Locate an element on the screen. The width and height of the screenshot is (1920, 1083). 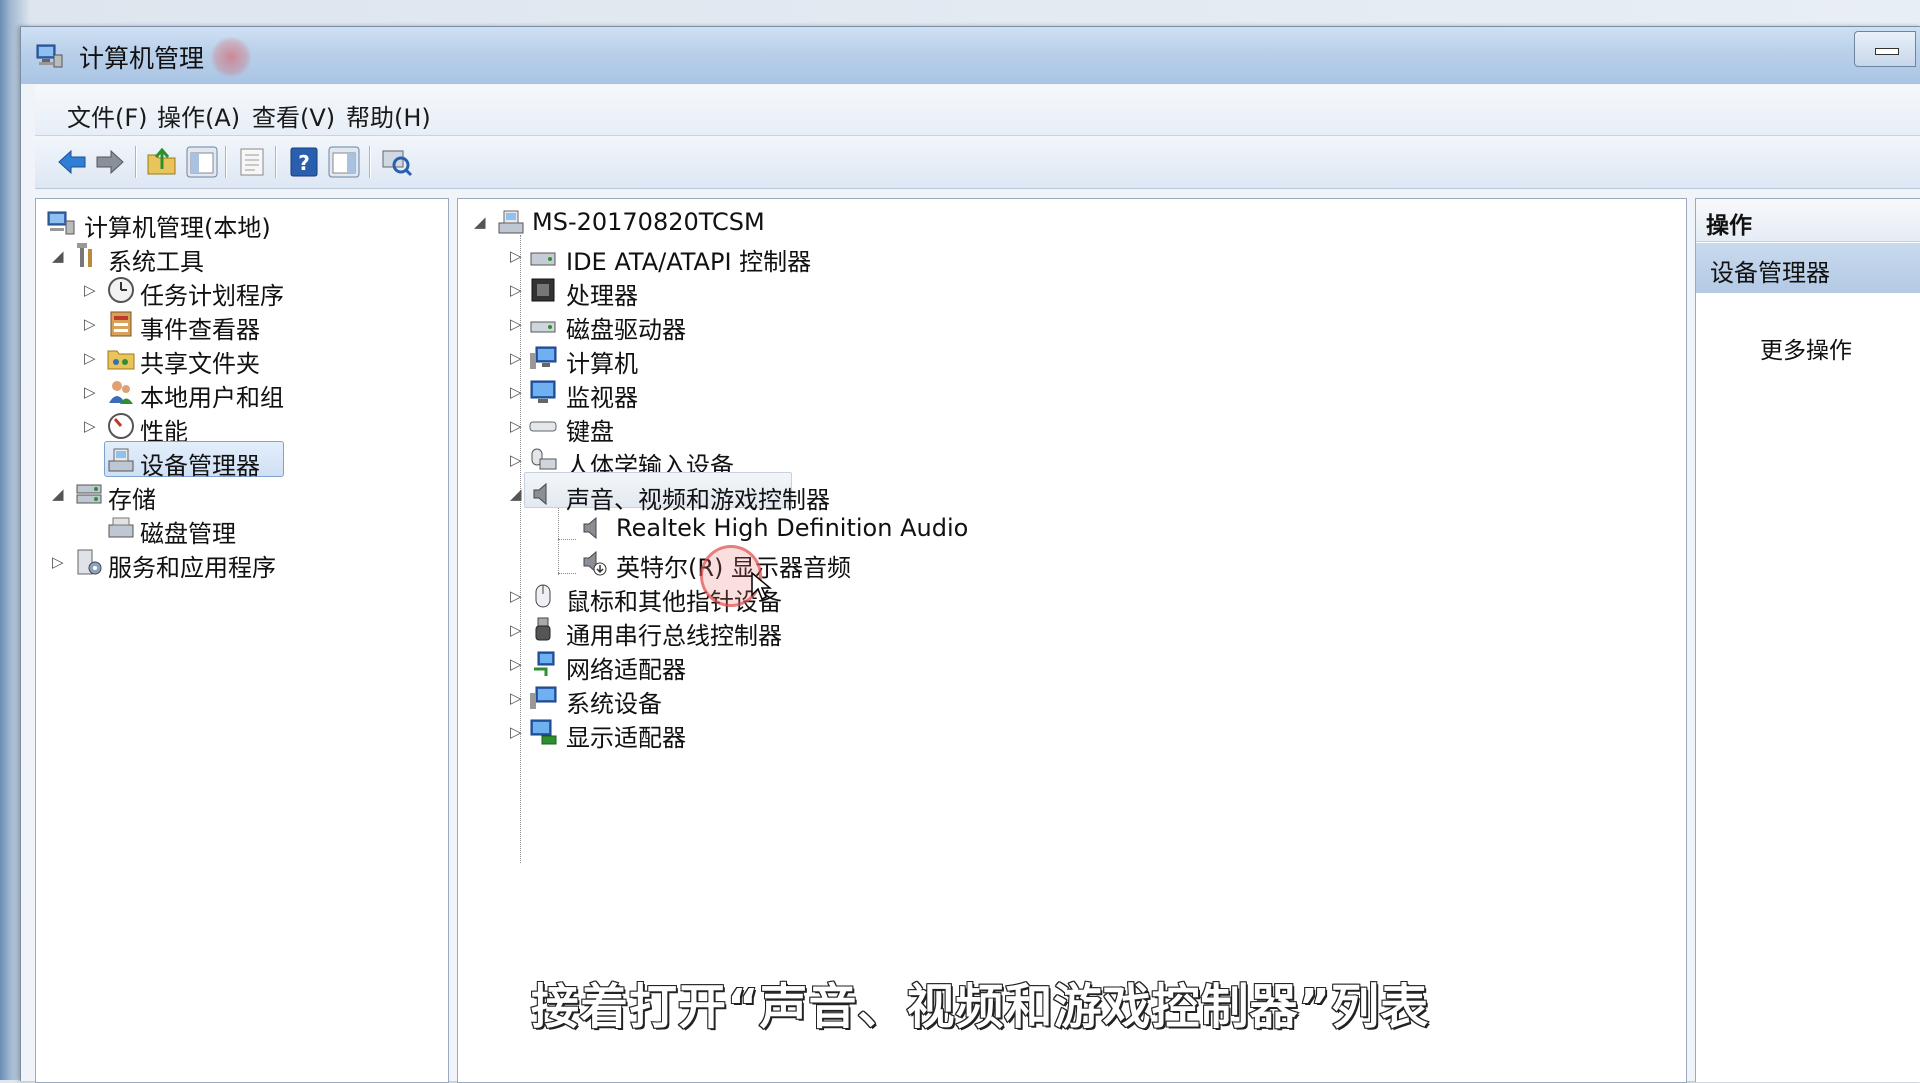
menu-action: 操作(A) is located at coordinates (198, 115).